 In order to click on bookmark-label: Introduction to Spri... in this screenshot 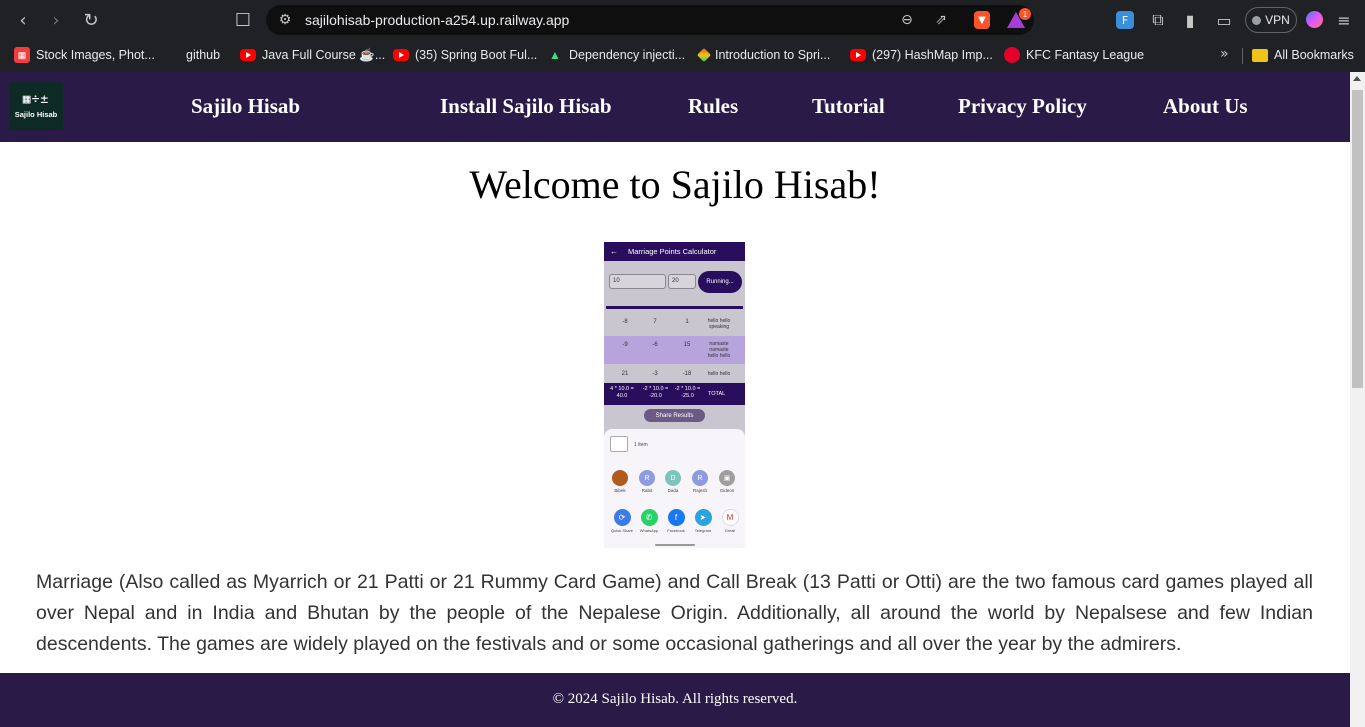, I will do `click(773, 55)`.